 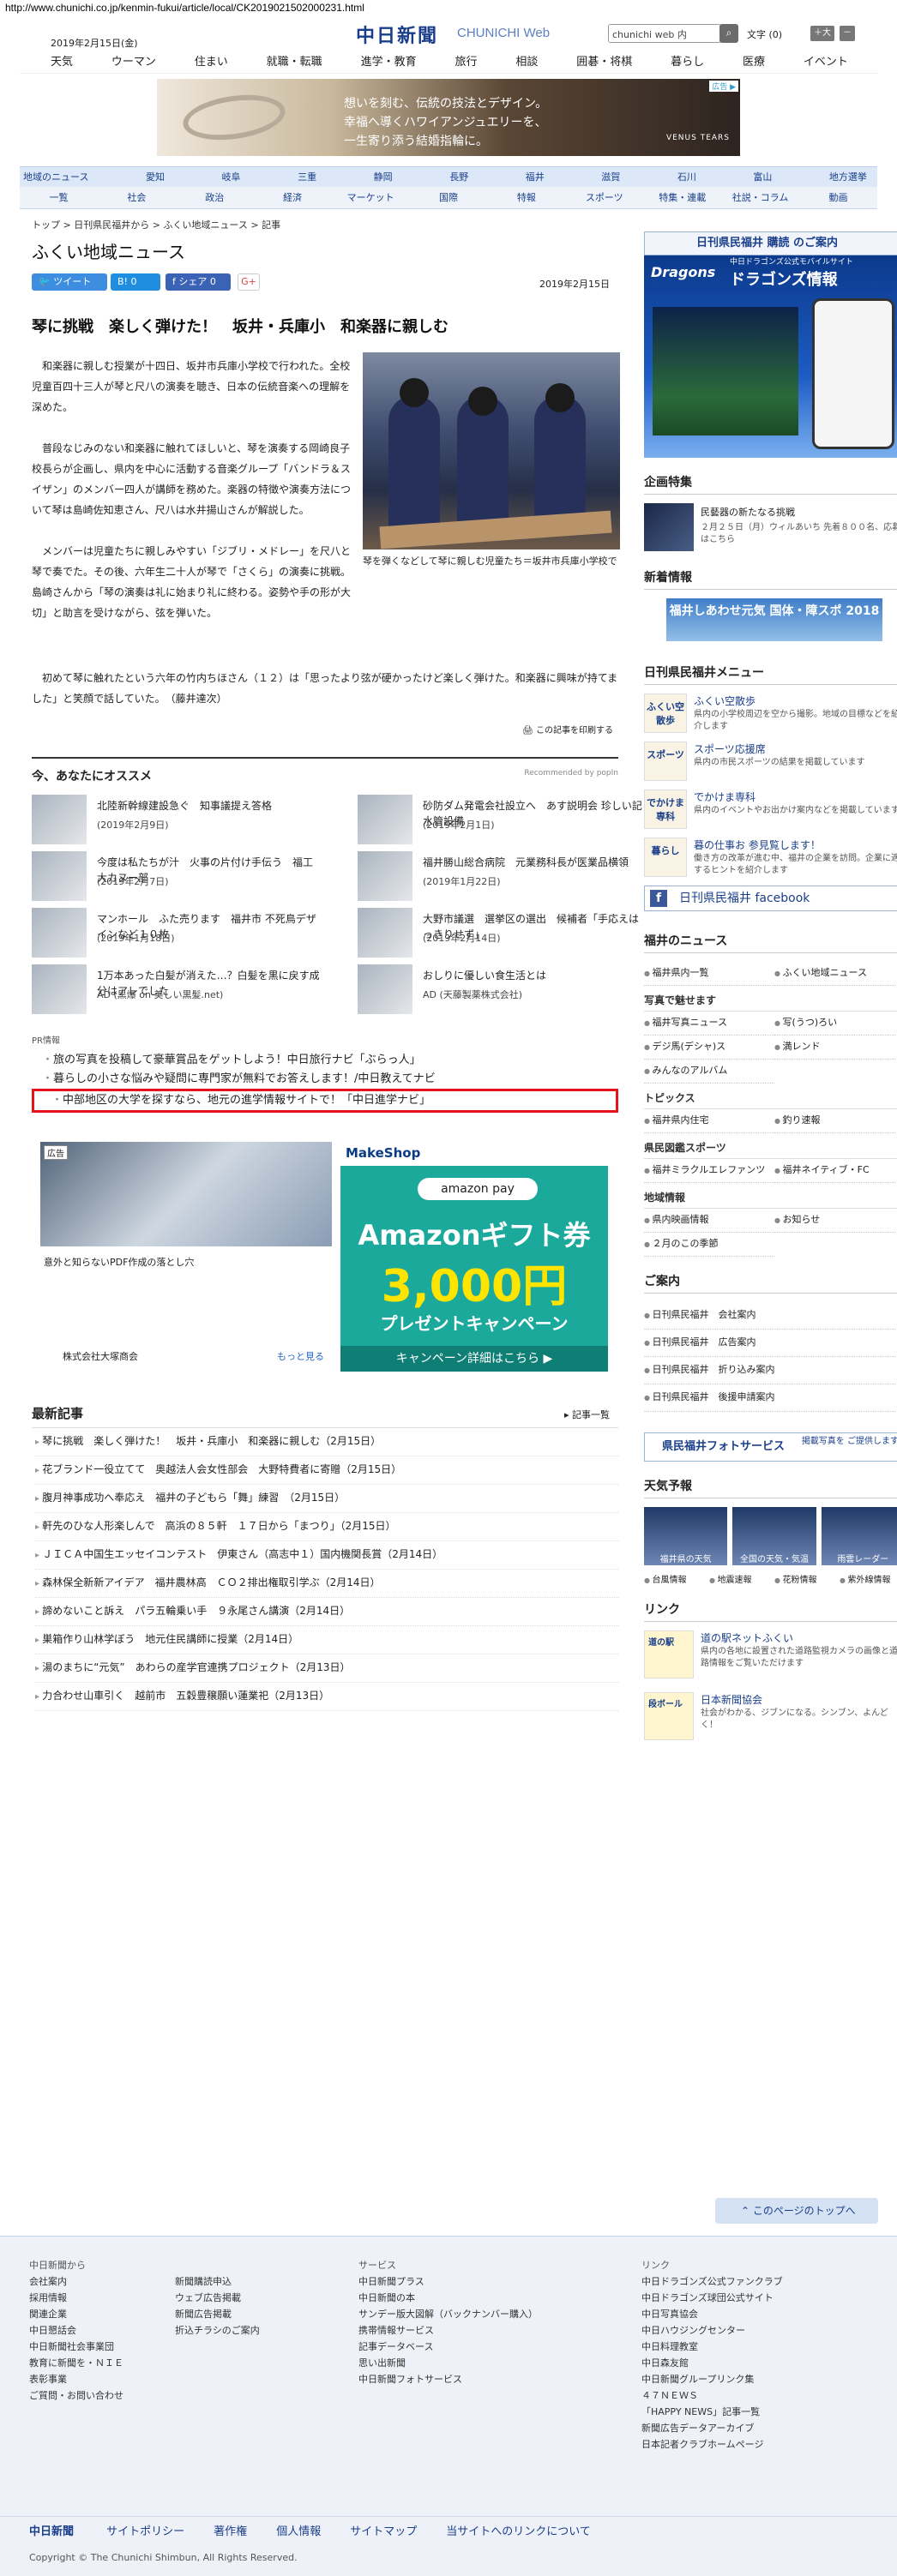 What do you see at coordinates (189, 1257) in the screenshot?
I see `pdf-ad: 広告 意外と知らないPDF作成の落とし穴 株式会社大塚商会 もっと見る` at bounding box center [189, 1257].